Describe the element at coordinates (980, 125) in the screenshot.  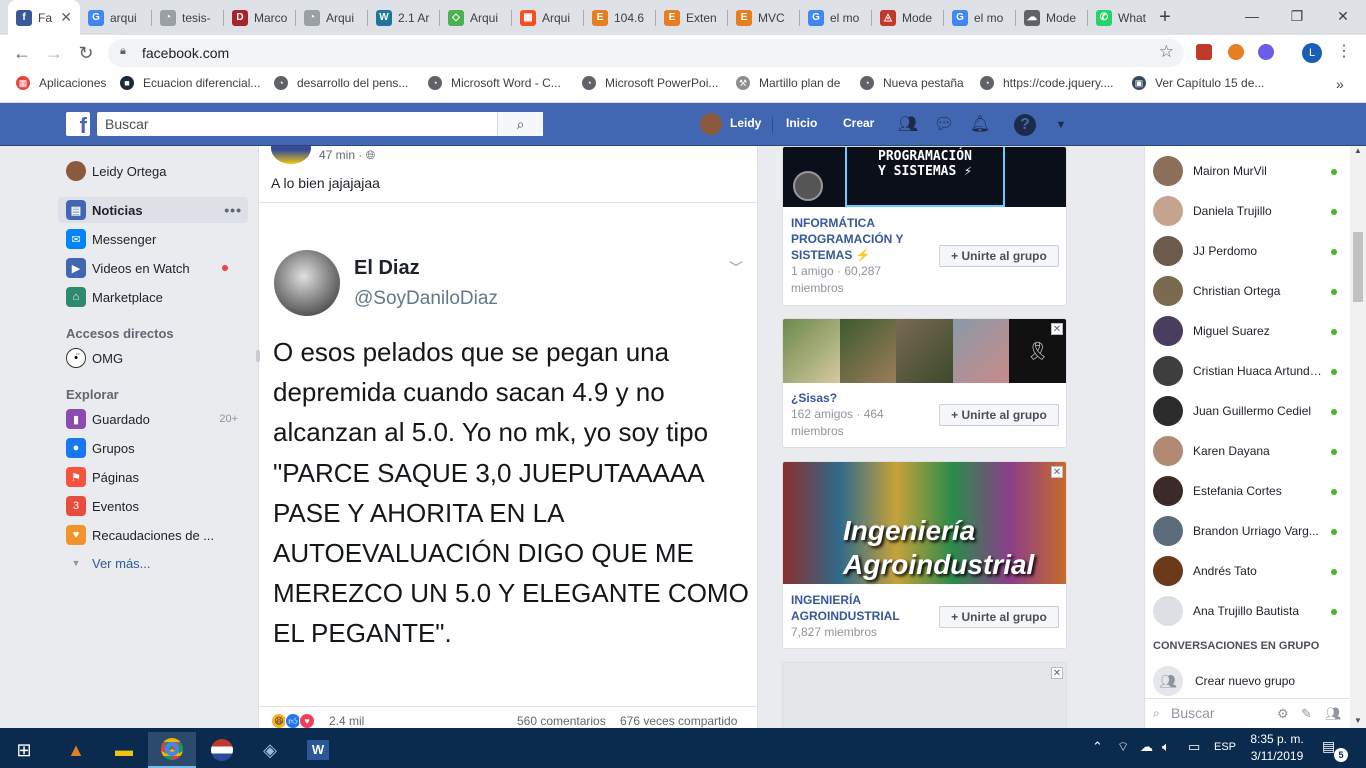
I see `notifications-bell-icon: 🔔︎` at that location.